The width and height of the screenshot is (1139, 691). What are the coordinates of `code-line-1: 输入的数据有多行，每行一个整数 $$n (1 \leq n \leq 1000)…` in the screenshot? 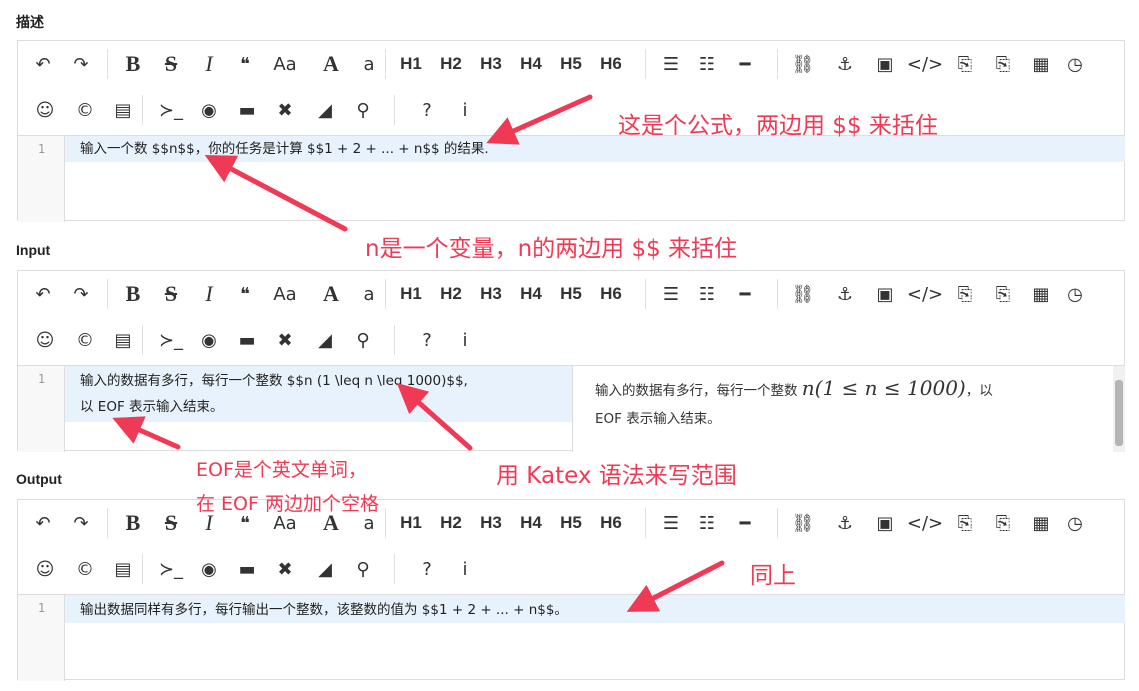 It's located at (274, 381).